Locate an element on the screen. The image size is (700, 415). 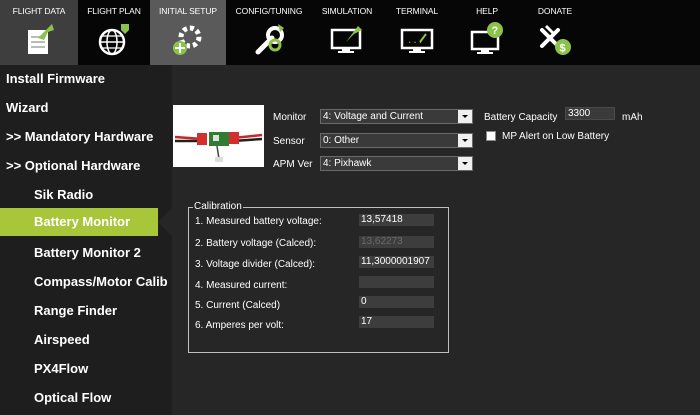
amperes-per-volt-label: 6. Amperes per volt: is located at coordinates (239, 325).